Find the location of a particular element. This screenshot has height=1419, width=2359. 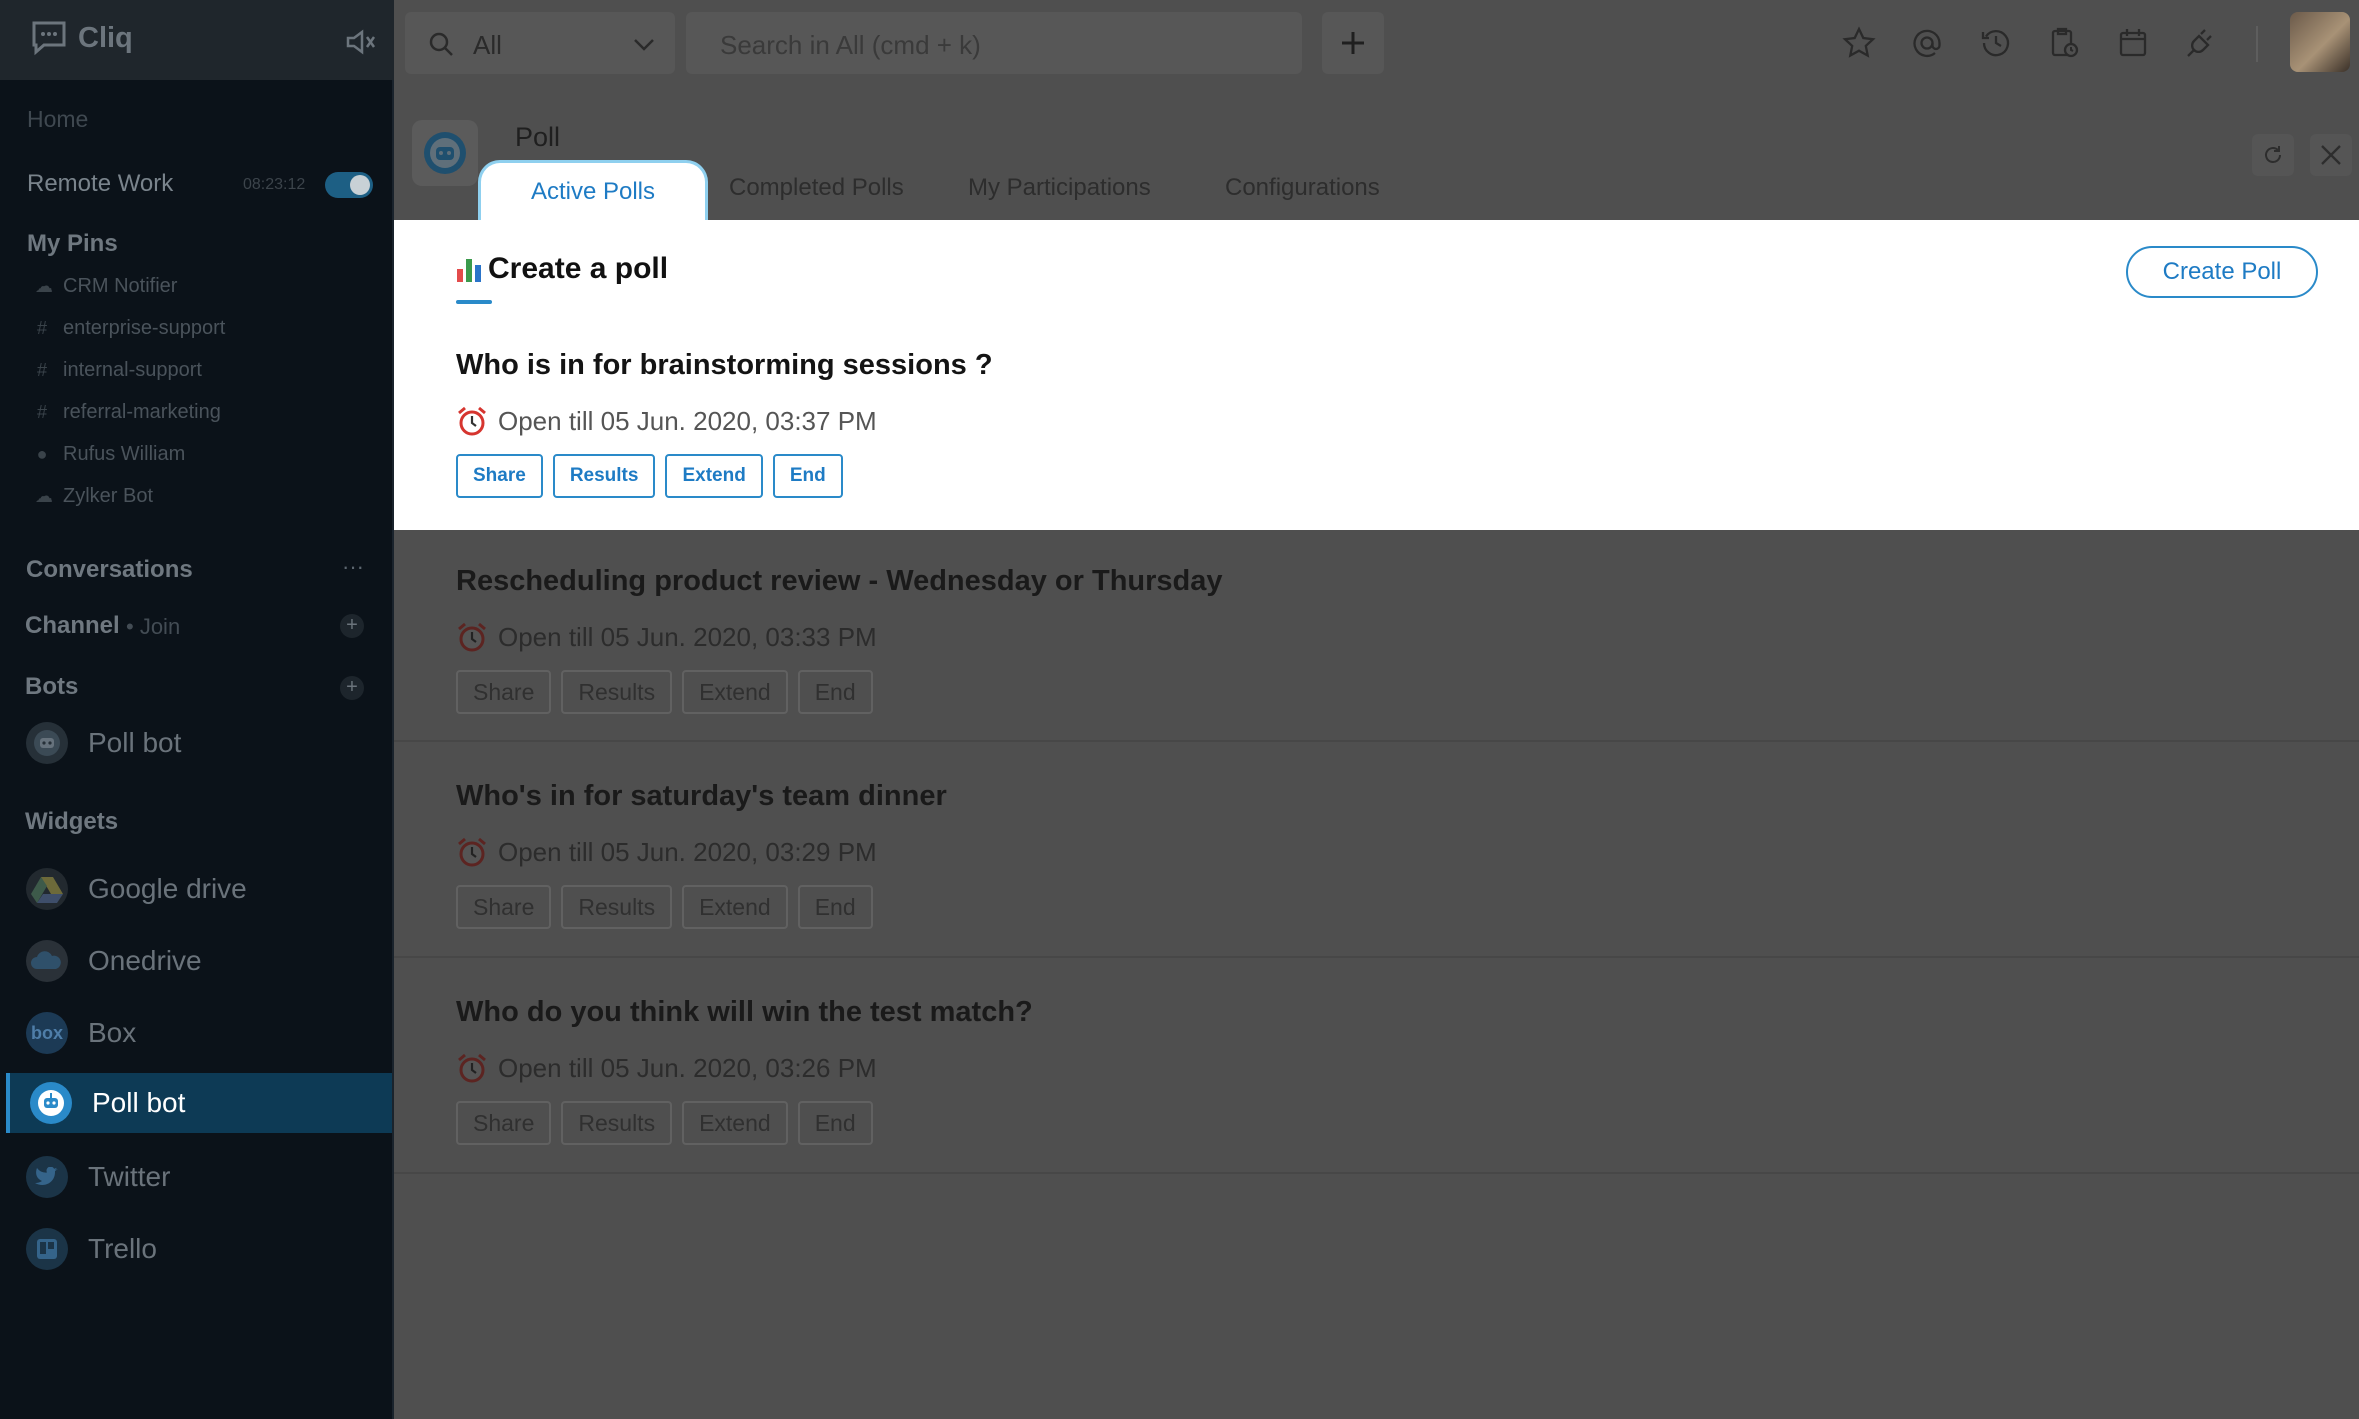

widget-item-box: box Box is located at coordinates (81, 1033).